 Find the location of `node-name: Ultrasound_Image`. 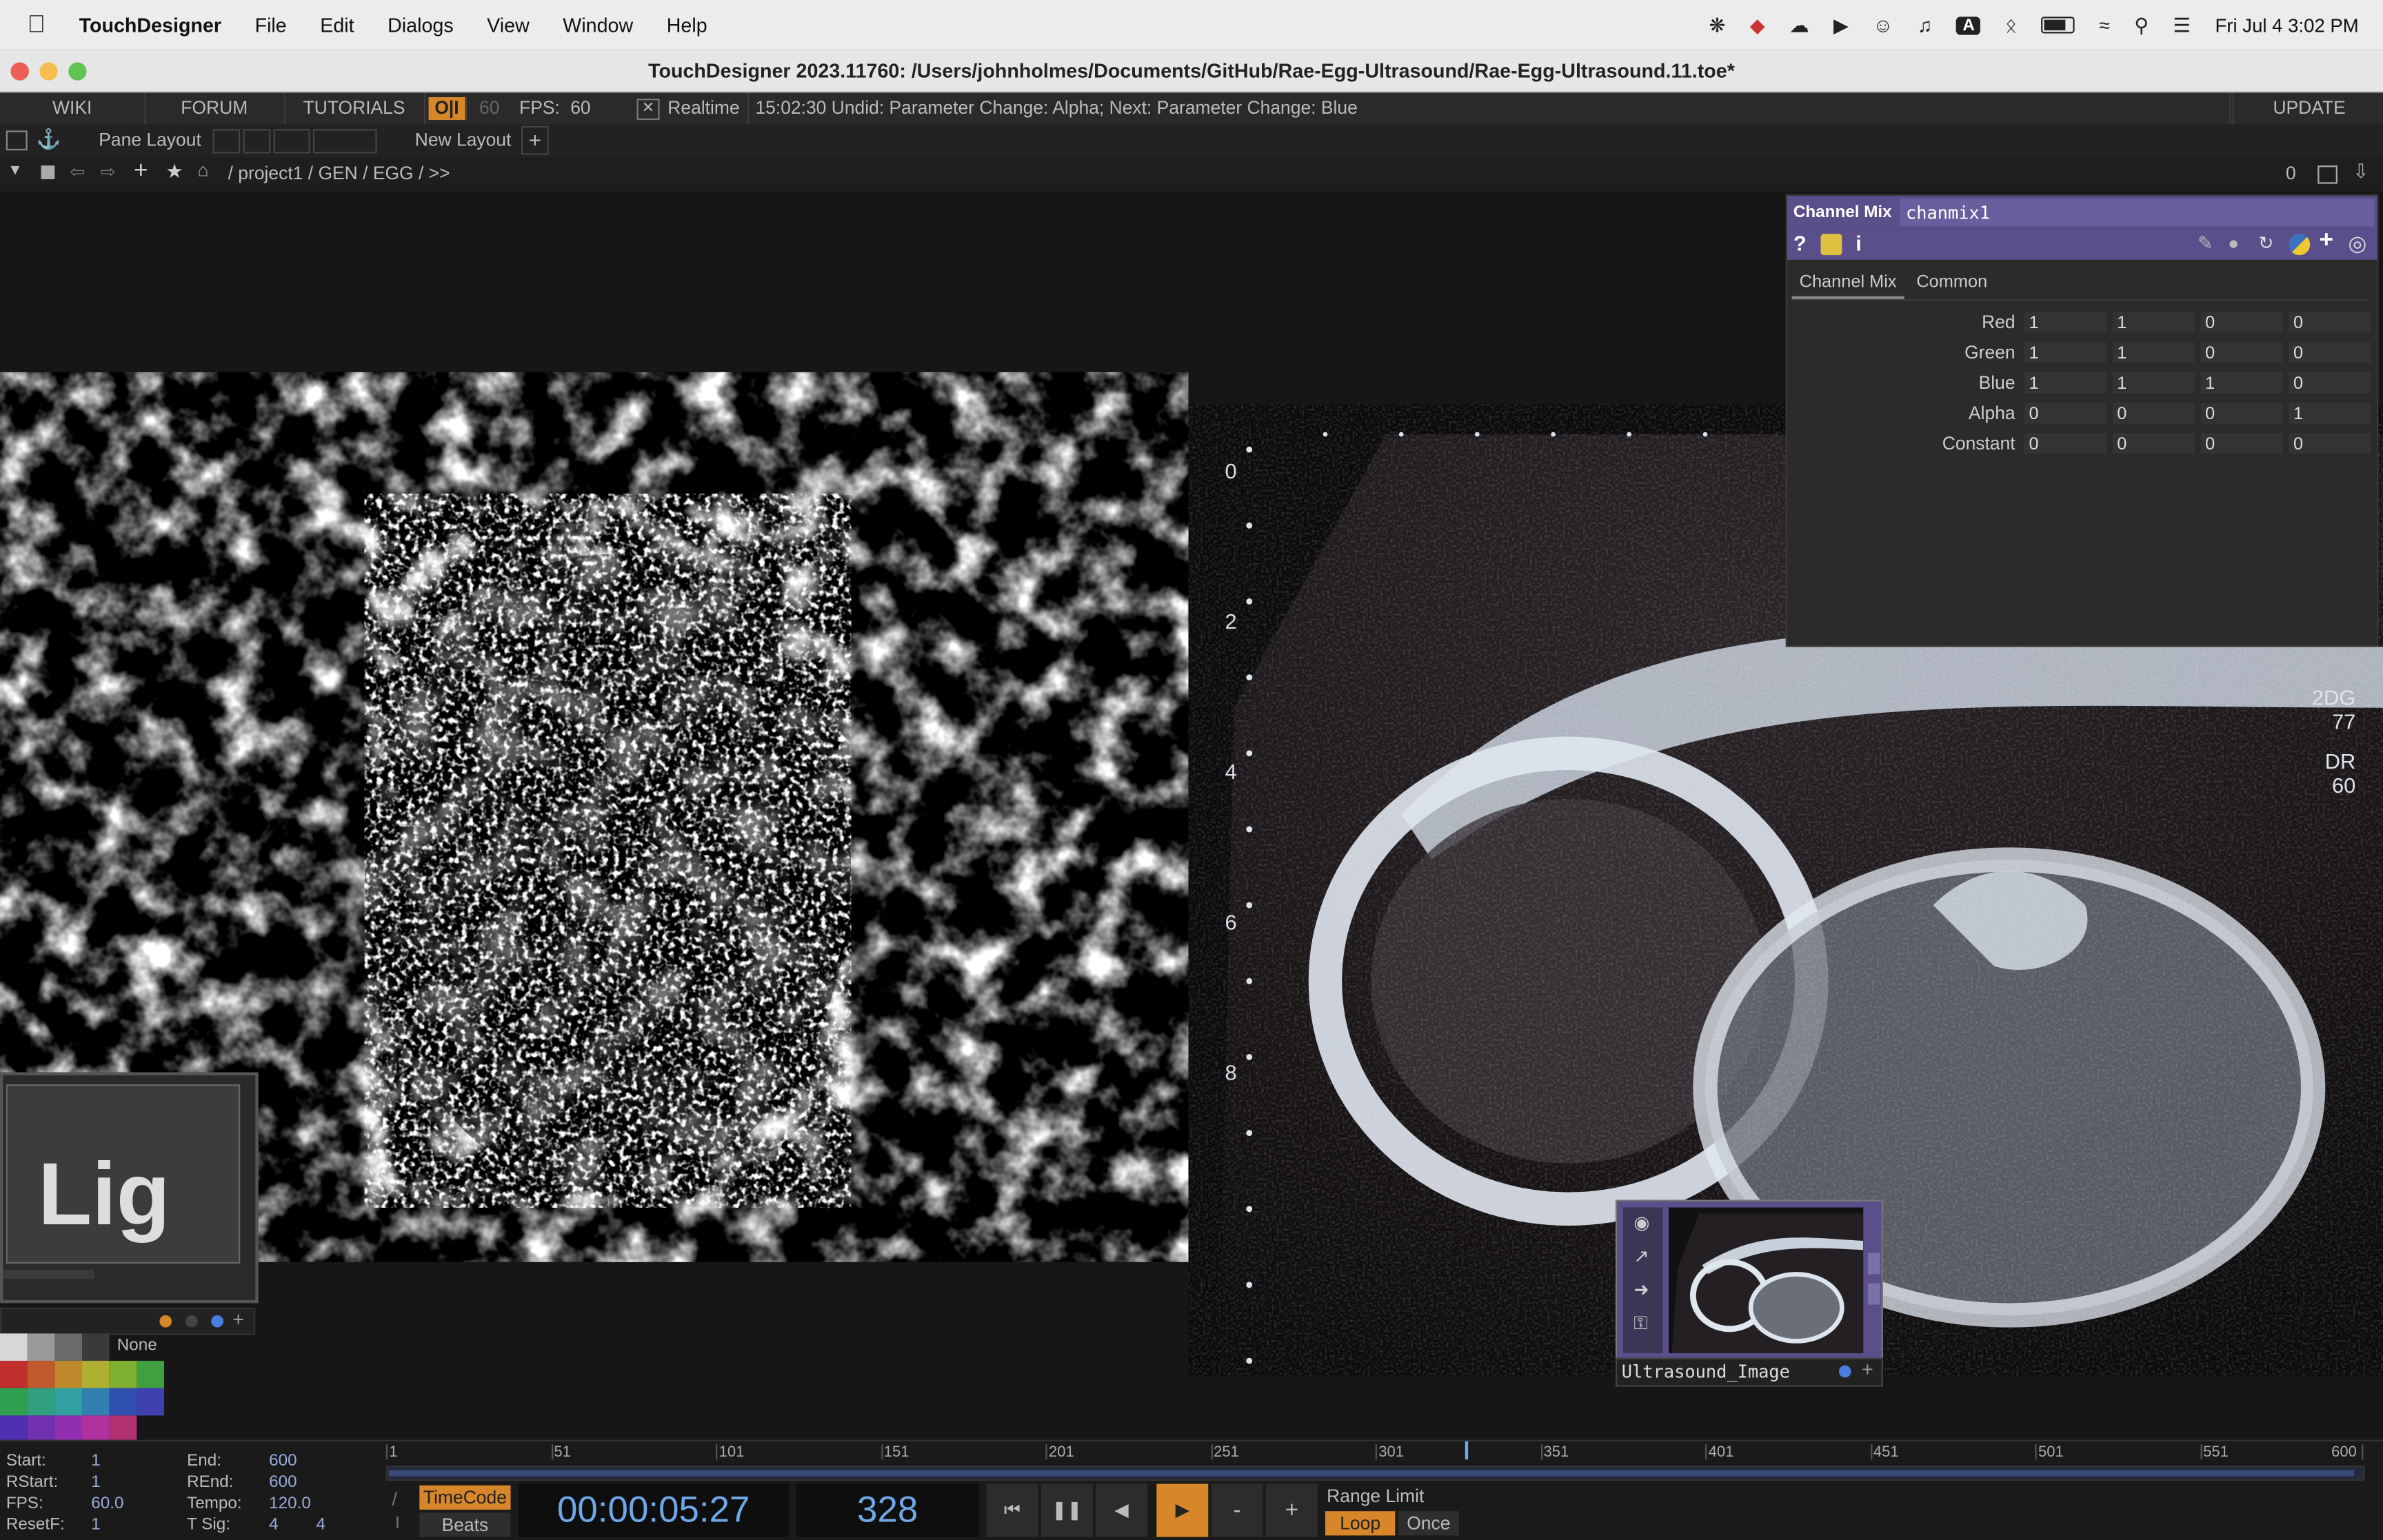

node-name: Ultrasound_Image is located at coordinates (1706, 1372).